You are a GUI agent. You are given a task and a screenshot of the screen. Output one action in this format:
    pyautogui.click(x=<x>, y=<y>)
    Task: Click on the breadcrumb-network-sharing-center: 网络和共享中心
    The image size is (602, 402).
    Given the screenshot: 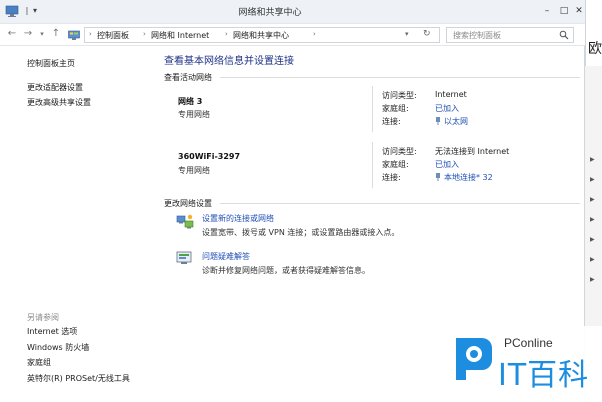 What is the action you would take?
    pyautogui.click(x=261, y=35)
    